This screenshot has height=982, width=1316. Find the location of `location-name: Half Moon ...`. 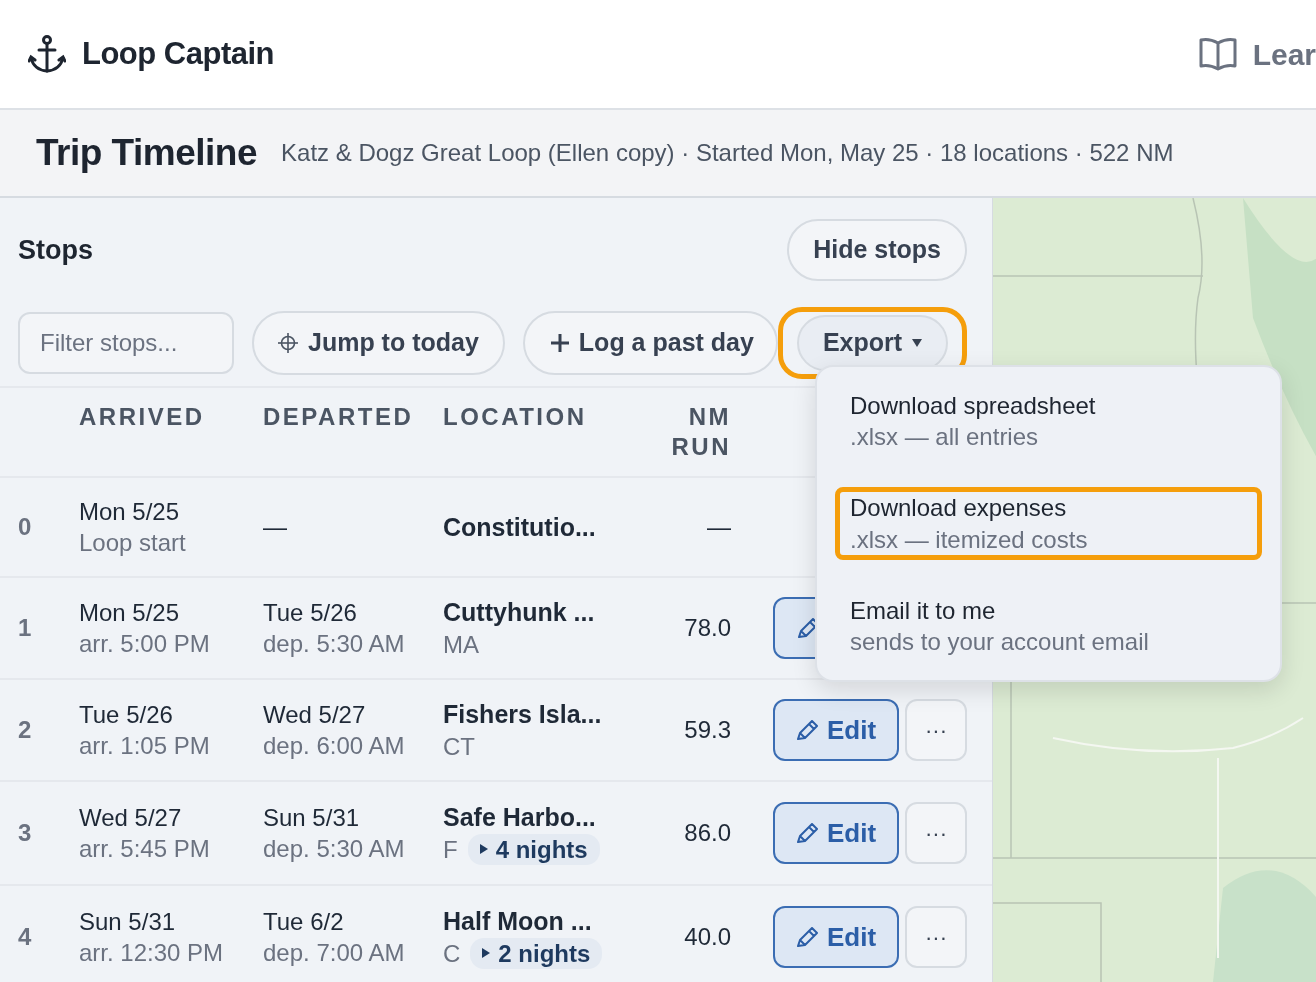

location-name: Half Moon ... is located at coordinates (518, 922).